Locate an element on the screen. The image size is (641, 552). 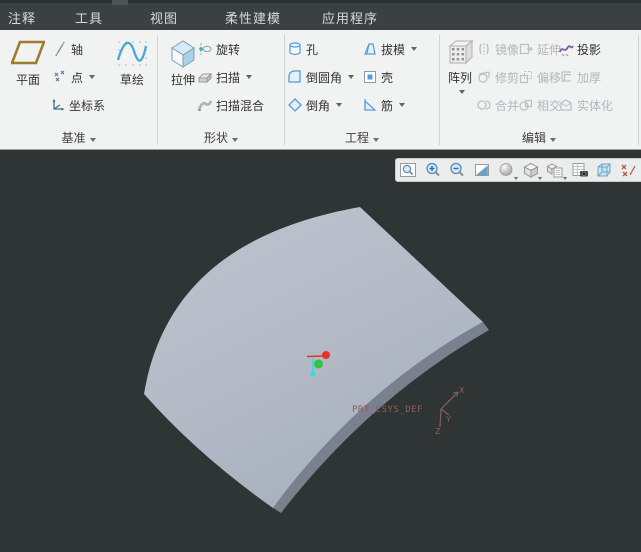
plane-button: 平面 is located at coordinates (28, 61).